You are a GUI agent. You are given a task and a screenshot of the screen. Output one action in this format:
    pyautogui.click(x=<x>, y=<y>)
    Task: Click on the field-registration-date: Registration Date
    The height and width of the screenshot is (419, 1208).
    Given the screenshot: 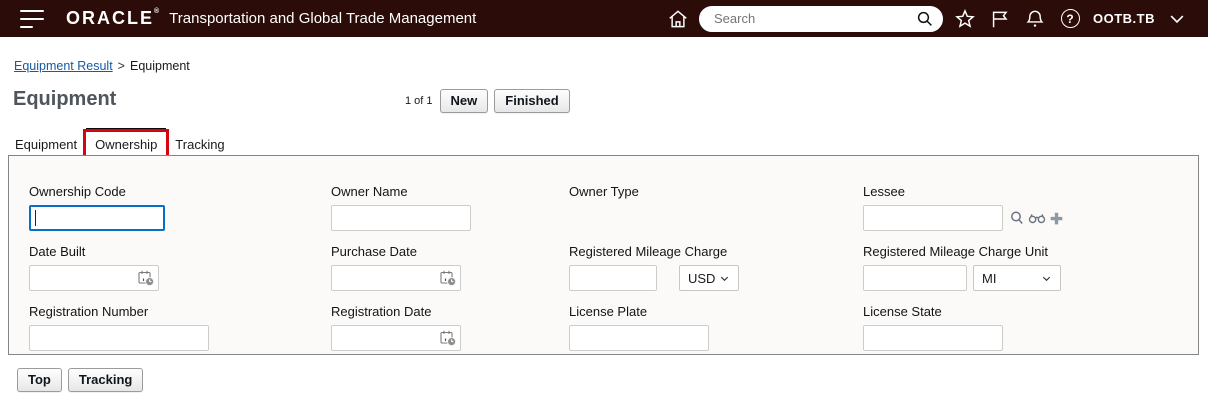 What is the action you would take?
    pyautogui.click(x=450, y=327)
    